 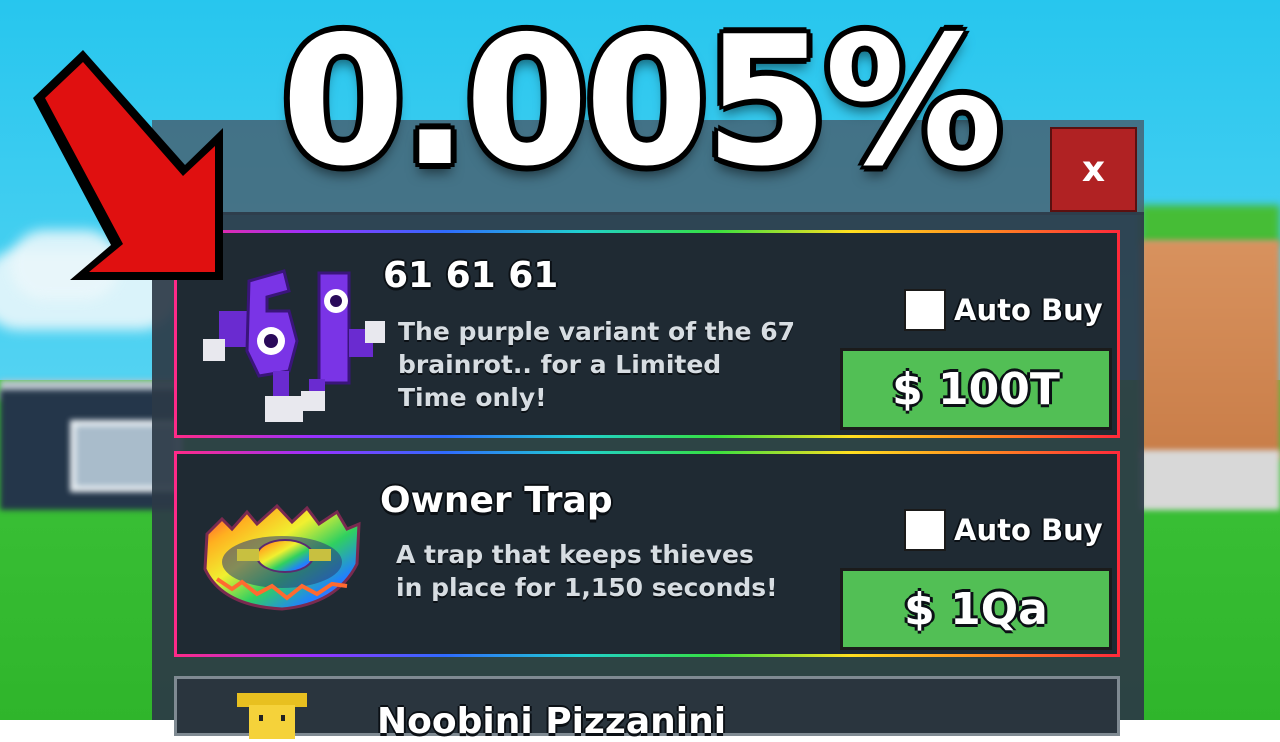 I want to click on item-name: 61 61 61, so click(x=471, y=275).